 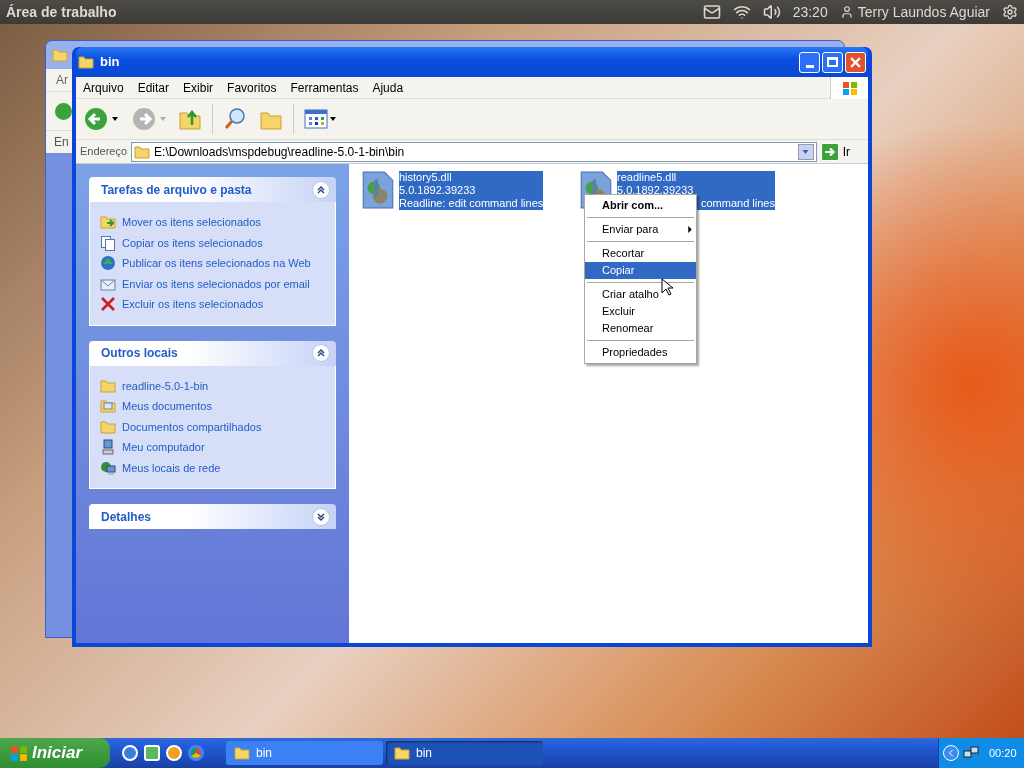 What do you see at coordinates (711, 12) in the screenshot?
I see `mail-icon` at bounding box center [711, 12].